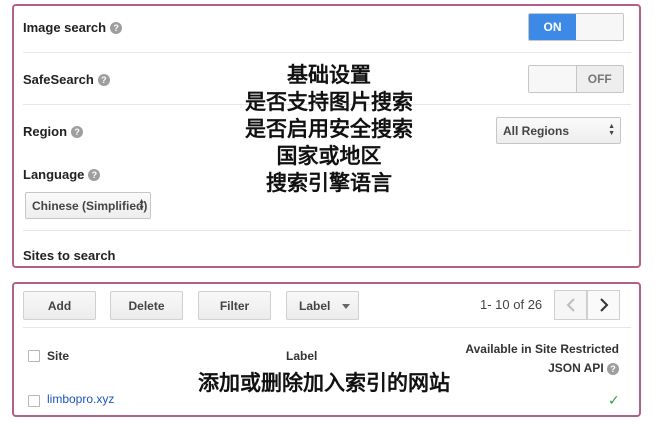 The image size is (661, 422). I want to click on sites-to-search-label: Sites to search, so click(69, 255).